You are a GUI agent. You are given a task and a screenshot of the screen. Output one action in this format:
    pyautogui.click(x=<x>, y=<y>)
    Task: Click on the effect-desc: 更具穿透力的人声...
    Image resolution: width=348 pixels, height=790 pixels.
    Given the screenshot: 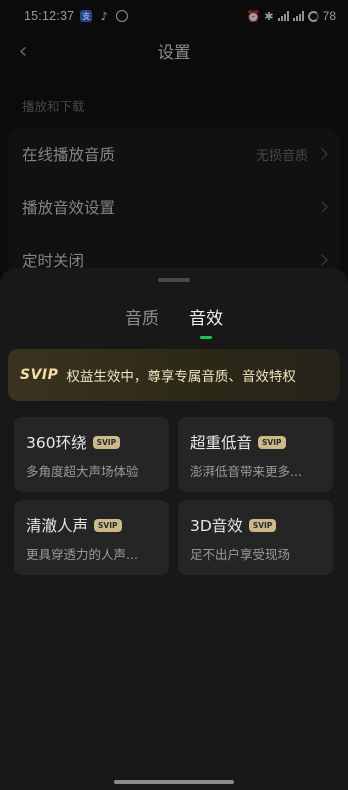 What is the action you would take?
    pyautogui.click(x=82, y=554)
    